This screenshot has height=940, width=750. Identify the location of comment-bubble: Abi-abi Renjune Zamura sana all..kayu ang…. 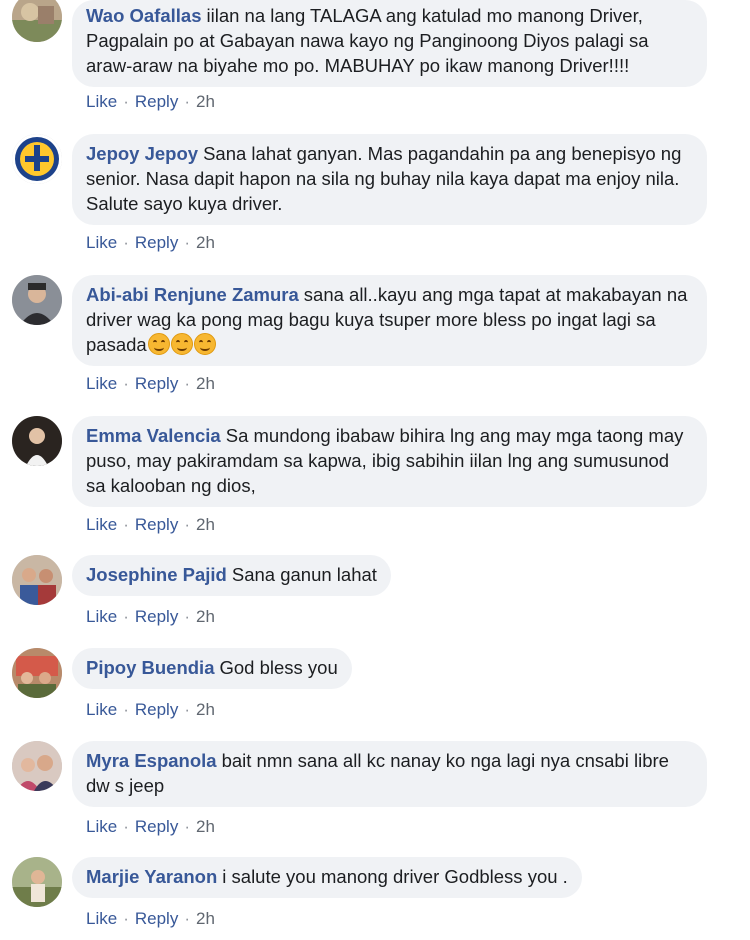
(389, 320).